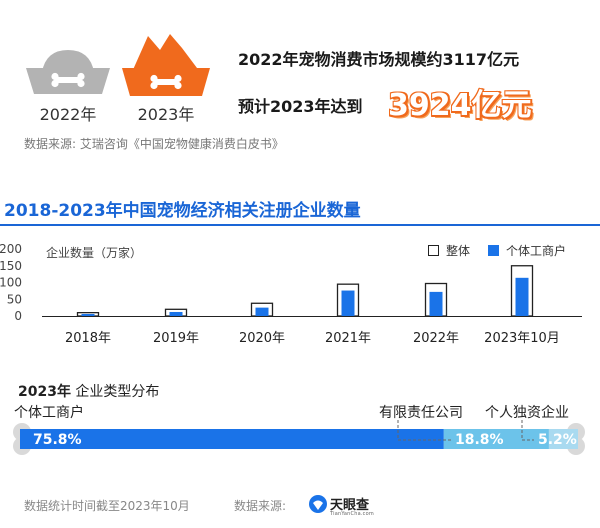  Describe the element at coordinates (522, 338) in the screenshot. I see `x-tick-label: 2023年10月` at that location.